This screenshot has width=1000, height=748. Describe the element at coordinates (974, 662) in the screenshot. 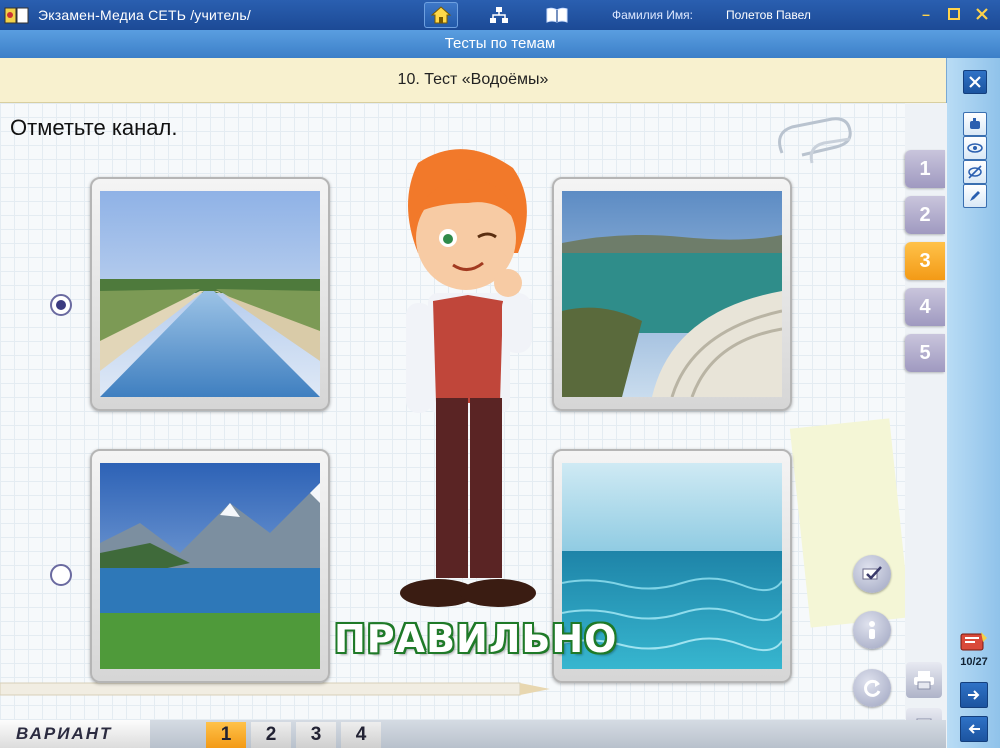

I see `question-counter: 10/27` at that location.